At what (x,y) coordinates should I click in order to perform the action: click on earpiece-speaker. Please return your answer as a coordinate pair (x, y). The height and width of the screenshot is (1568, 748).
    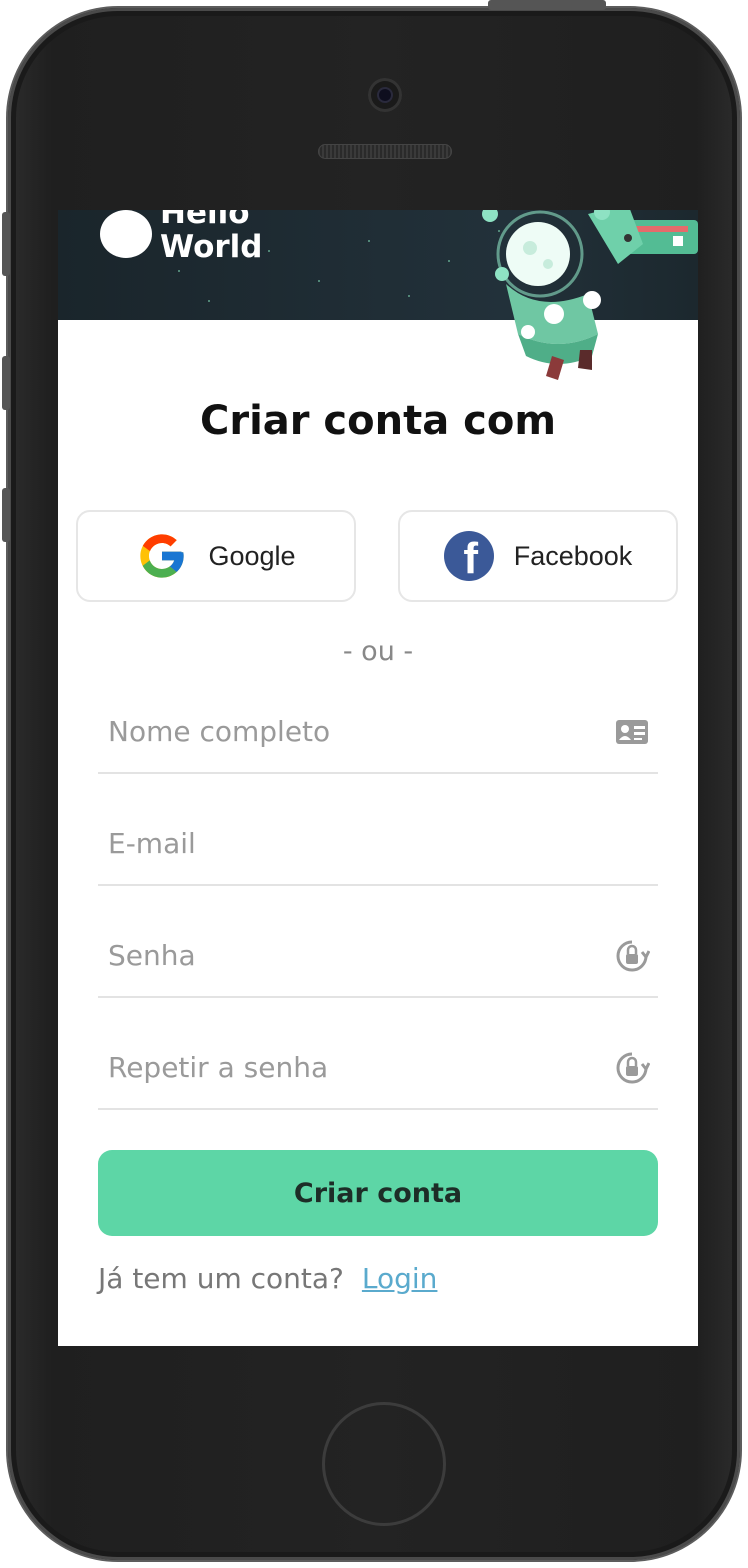
    Looking at the image, I should click on (385, 151).